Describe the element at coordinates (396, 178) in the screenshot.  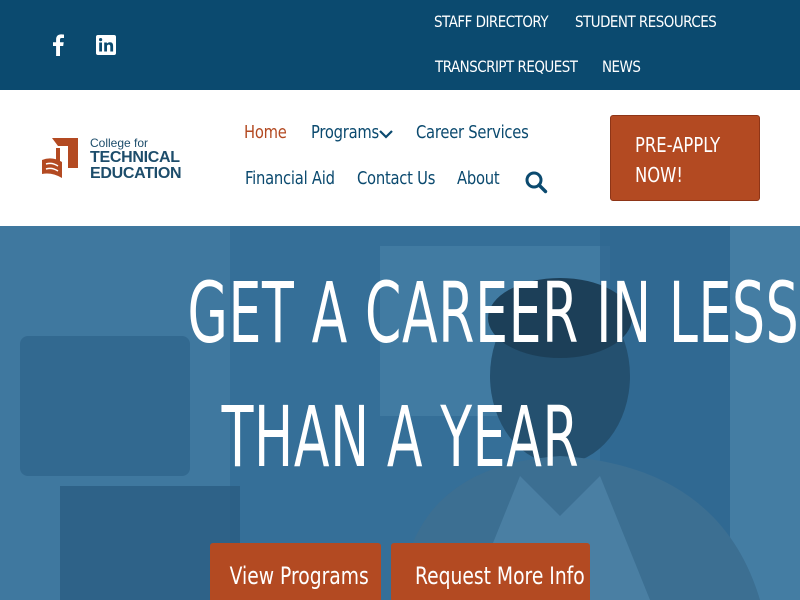
I see `nav-contact-us: Contact Us` at that location.